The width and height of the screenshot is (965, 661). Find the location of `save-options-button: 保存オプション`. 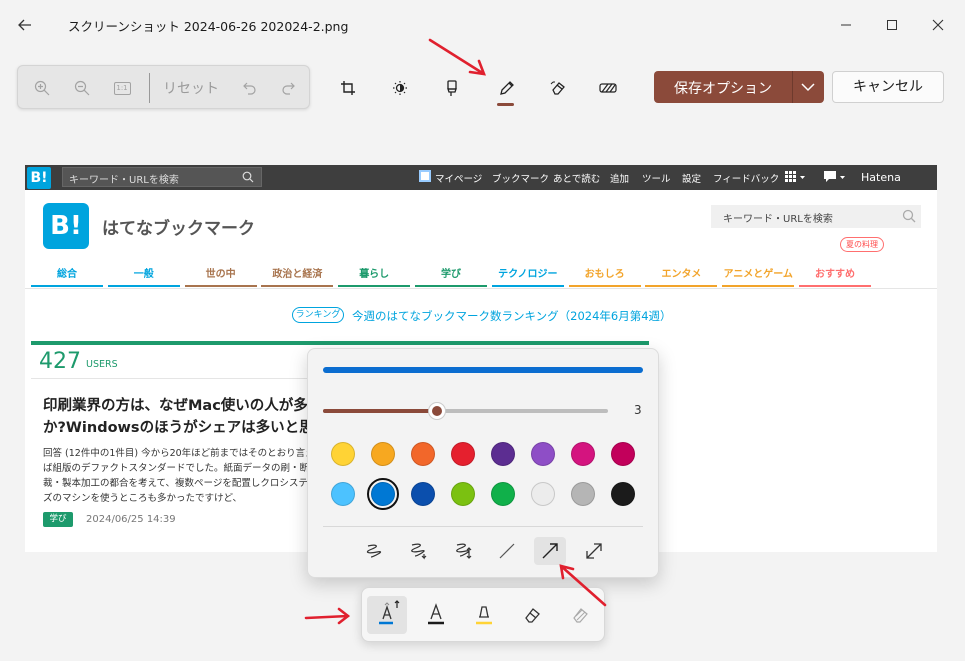

save-options-button: 保存オプション is located at coordinates (739, 87).